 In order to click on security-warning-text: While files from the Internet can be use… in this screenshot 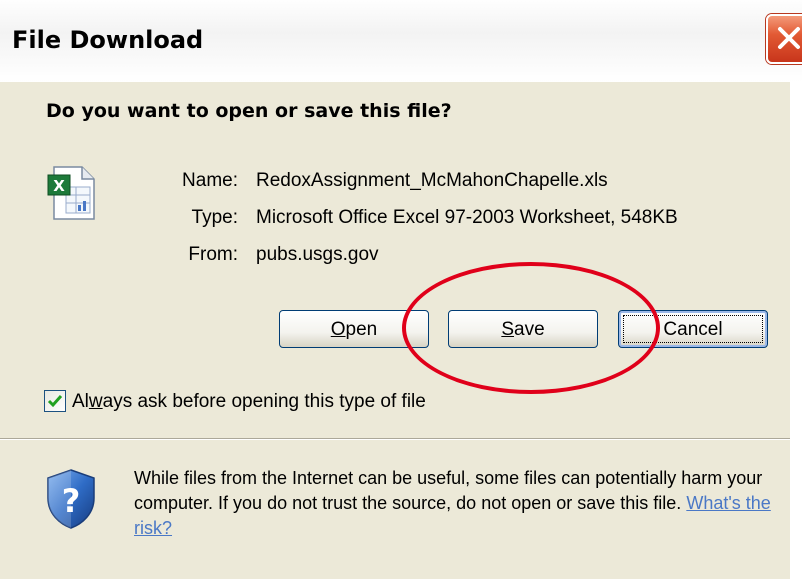, I will do `click(459, 503)`.